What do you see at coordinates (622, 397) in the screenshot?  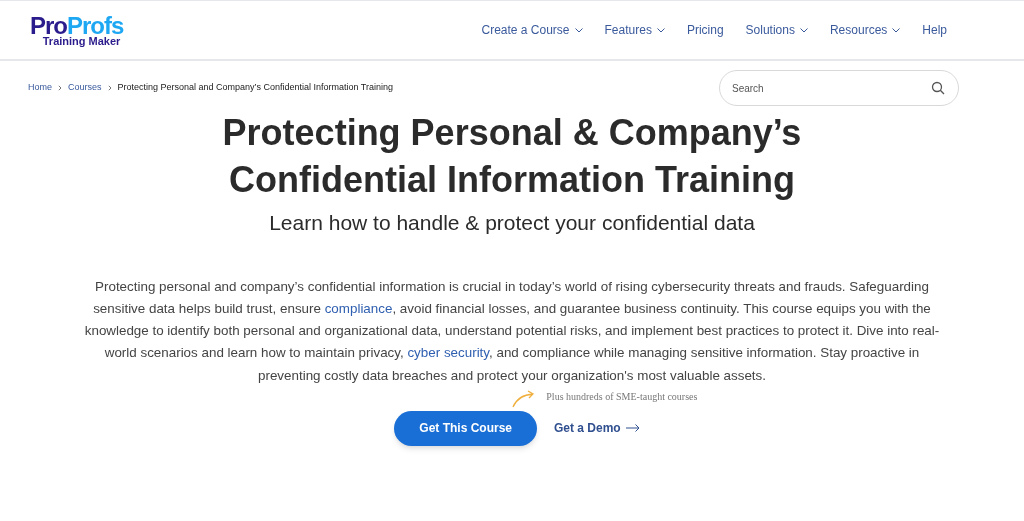 I see `promo-note: Plus hundreds of SME-taught courses` at bounding box center [622, 397].